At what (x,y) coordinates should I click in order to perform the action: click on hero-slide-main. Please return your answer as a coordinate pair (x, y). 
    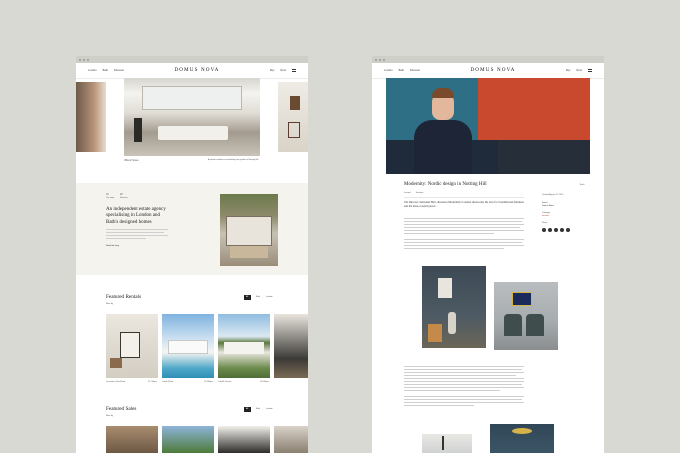
    Looking at the image, I should click on (192, 117).